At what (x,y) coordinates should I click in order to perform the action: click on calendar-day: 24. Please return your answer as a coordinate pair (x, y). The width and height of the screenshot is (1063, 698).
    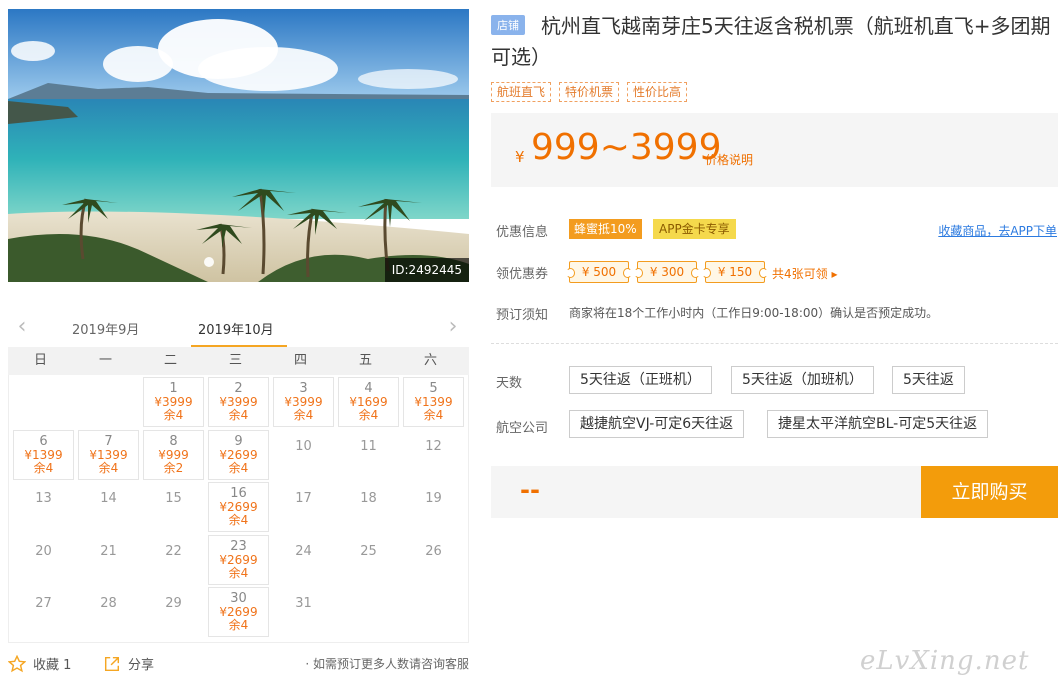
    Looking at the image, I should click on (303, 560).